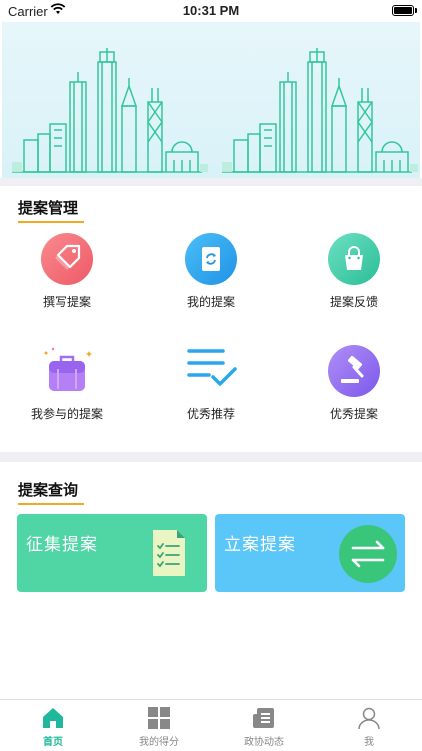 This screenshot has height=751, width=422. What do you see at coordinates (51, 210) in the screenshot?
I see `section-title-manage: 提案管理` at bounding box center [51, 210].